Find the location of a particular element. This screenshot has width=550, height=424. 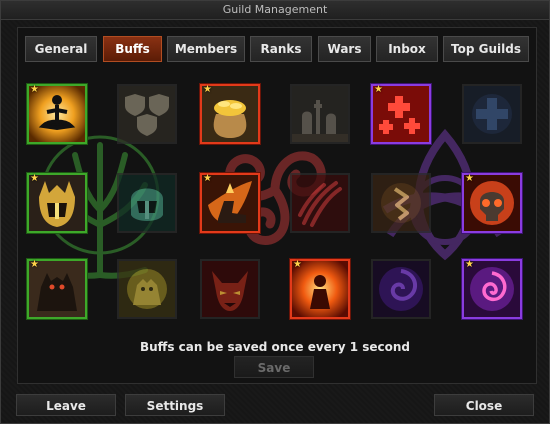

green-helmet-icon is located at coordinates (147, 203).